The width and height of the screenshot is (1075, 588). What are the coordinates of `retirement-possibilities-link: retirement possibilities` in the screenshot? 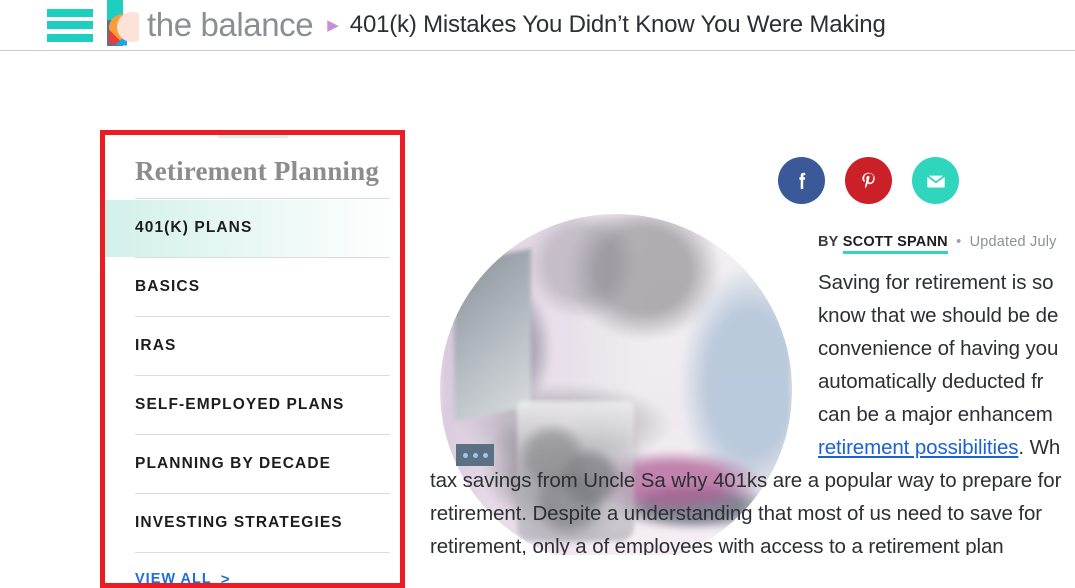 It's located at (918, 447).